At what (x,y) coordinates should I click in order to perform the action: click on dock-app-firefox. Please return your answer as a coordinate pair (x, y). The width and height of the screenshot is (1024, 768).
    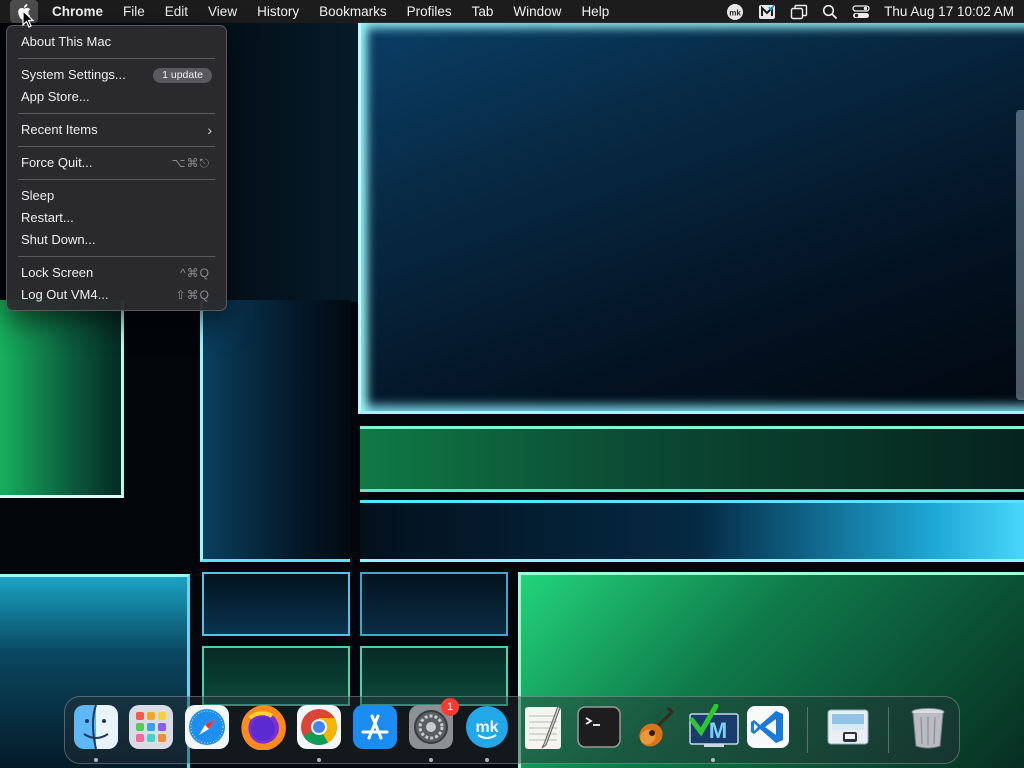
    Looking at the image, I should click on (263, 727).